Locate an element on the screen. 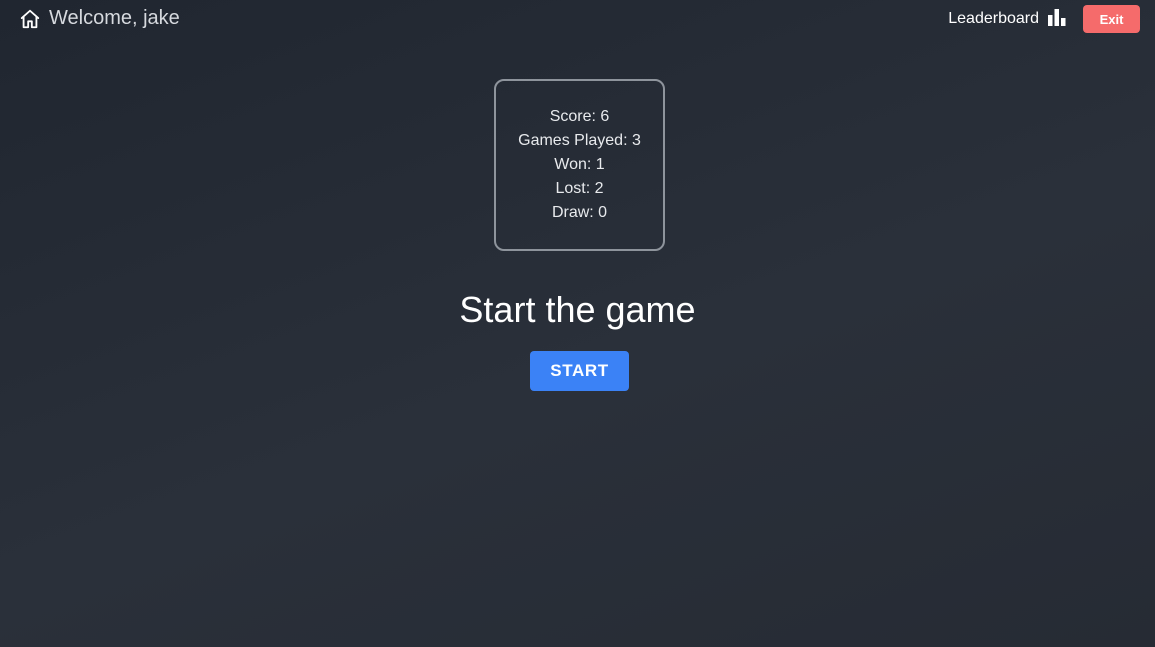 The height and width of the screenshot is (647, 1155). draw-stat: Draw: 0 is located at coordinates (579, 212).